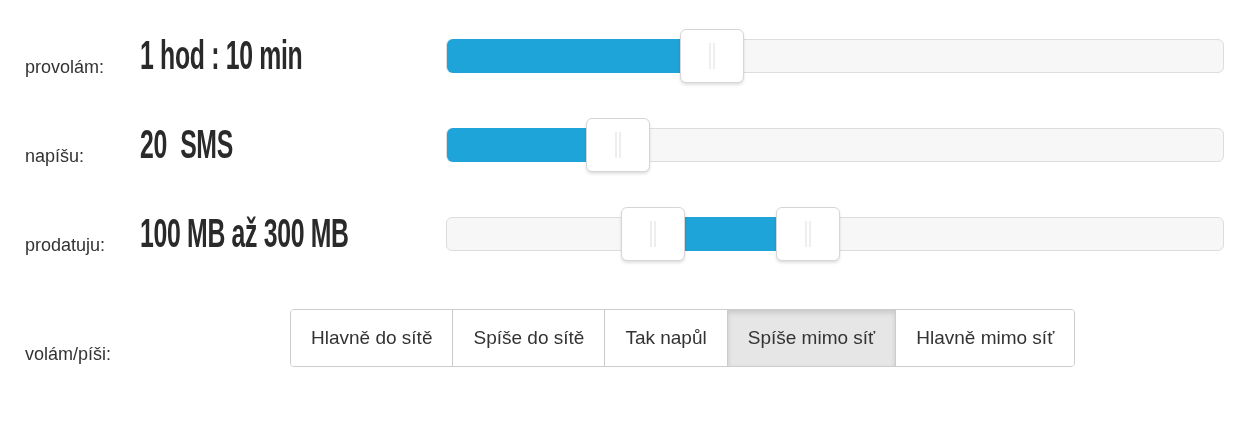 Image resolution: width=1256 pixels, height=438 pixels. I want to click on field-label: prodatuju:, so click(65, 245).